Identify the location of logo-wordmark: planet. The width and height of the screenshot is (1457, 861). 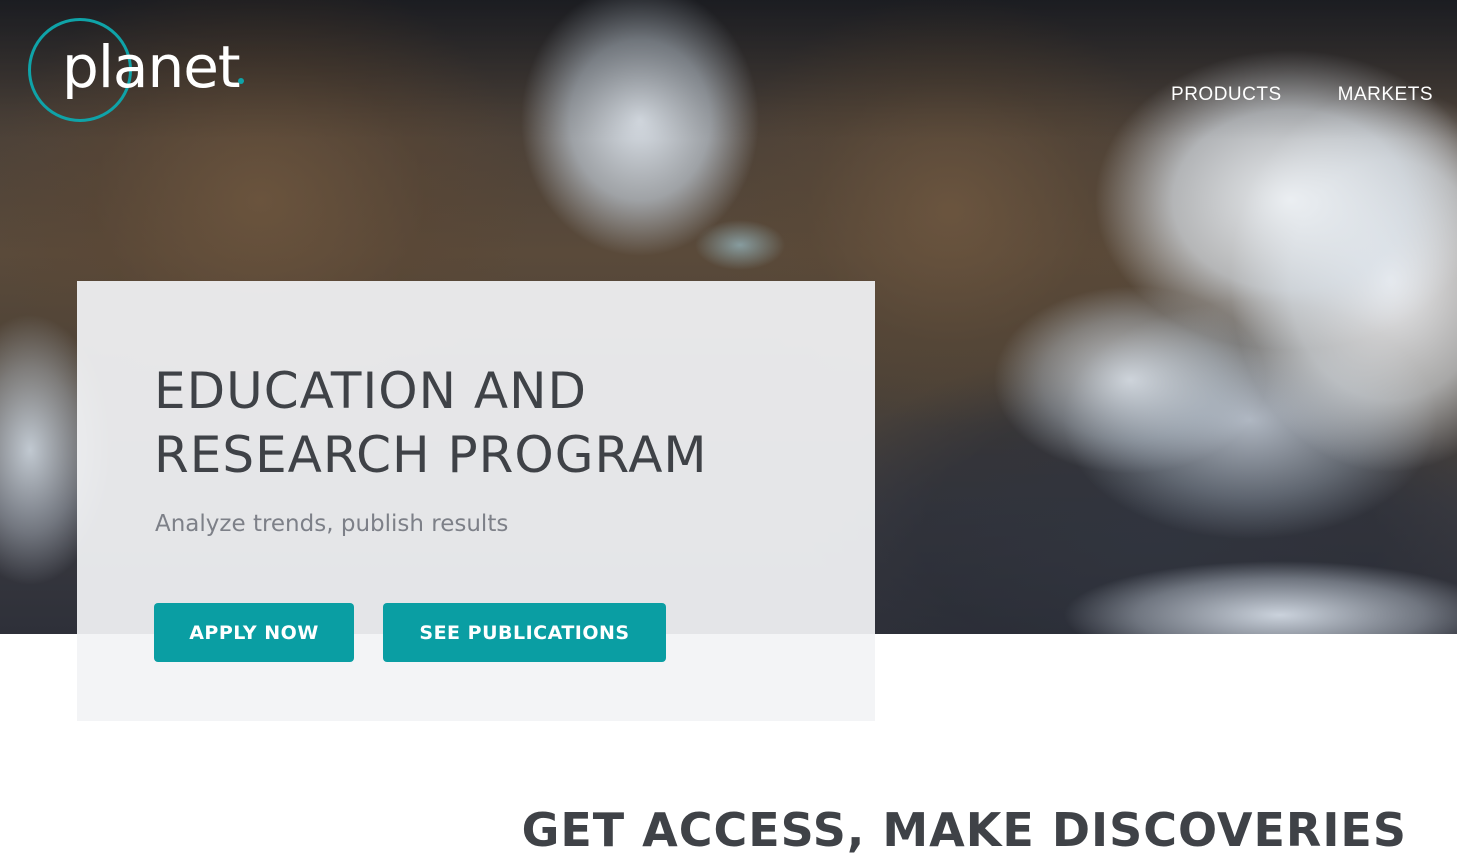
(151, 67).